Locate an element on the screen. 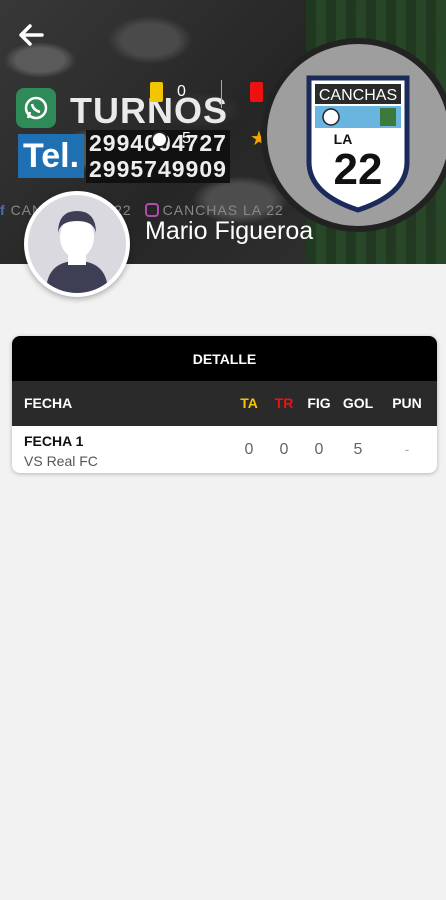 The width and height of the screenshot is (446, 900). table-row: FECHA 1 VS Real FC 0 0 0 5 - is located at coordinates (224, 449).